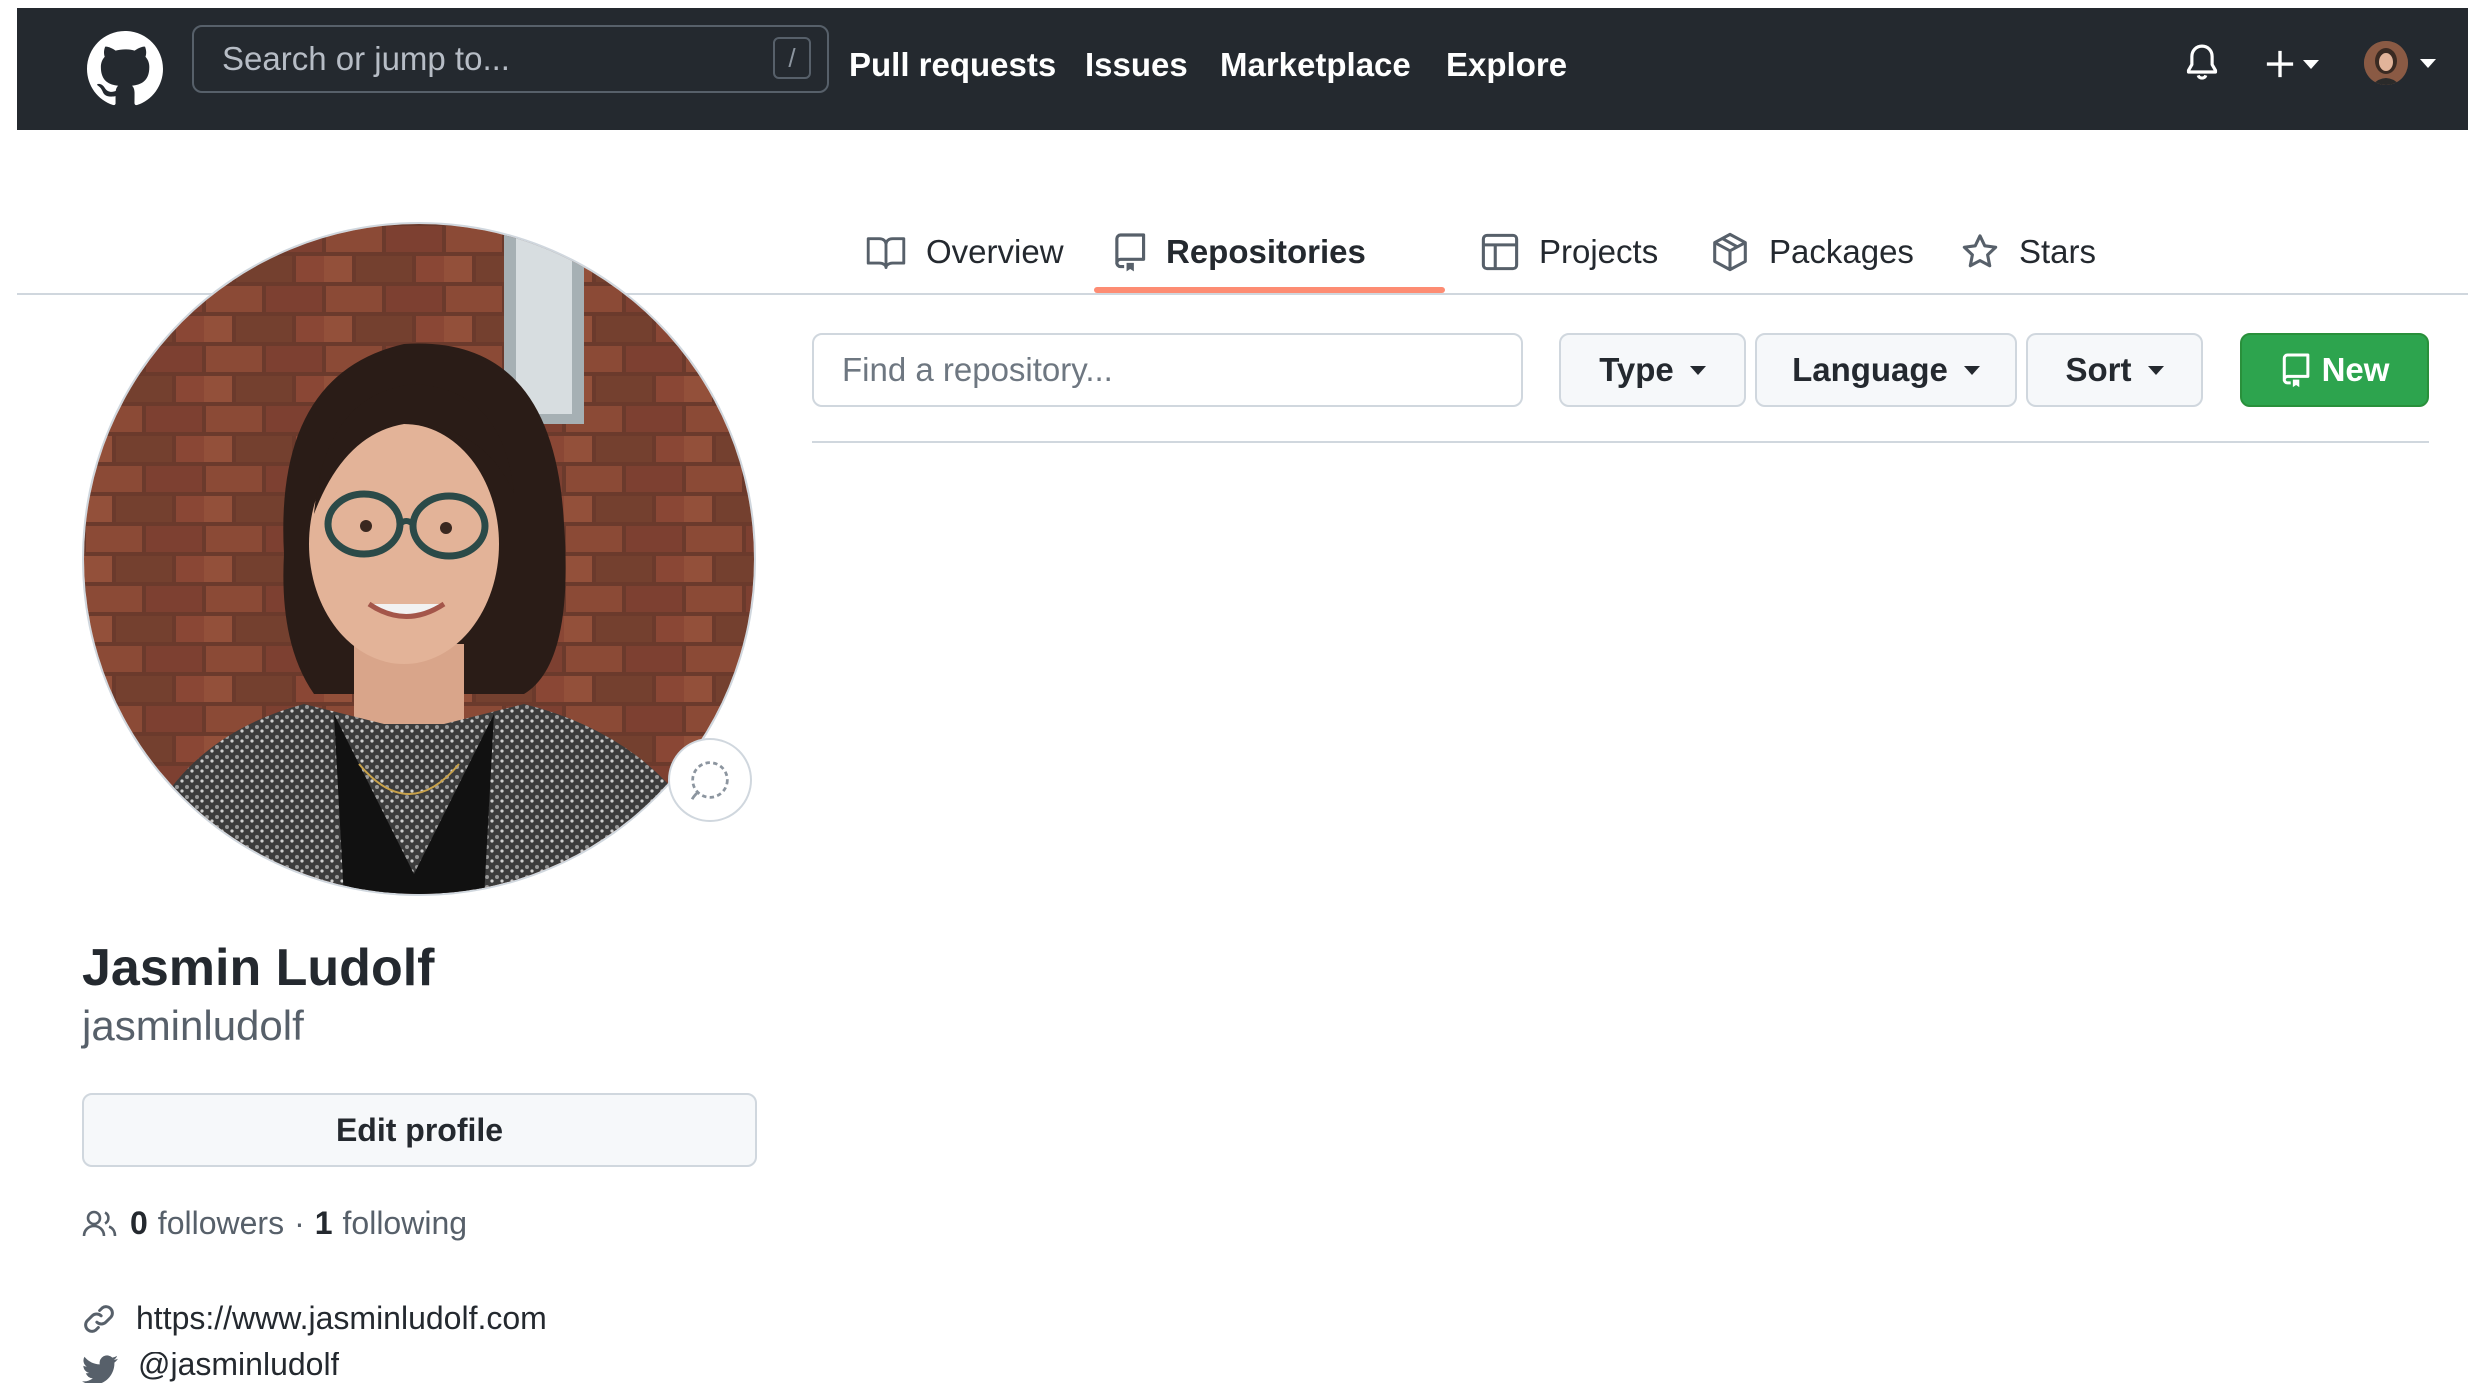  I want to click on following-label: following, so click(405, 1223).